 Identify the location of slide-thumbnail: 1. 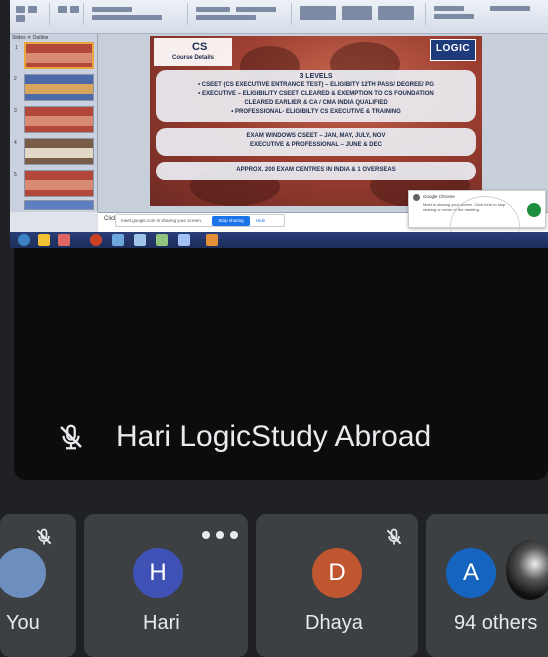
(54, 55).